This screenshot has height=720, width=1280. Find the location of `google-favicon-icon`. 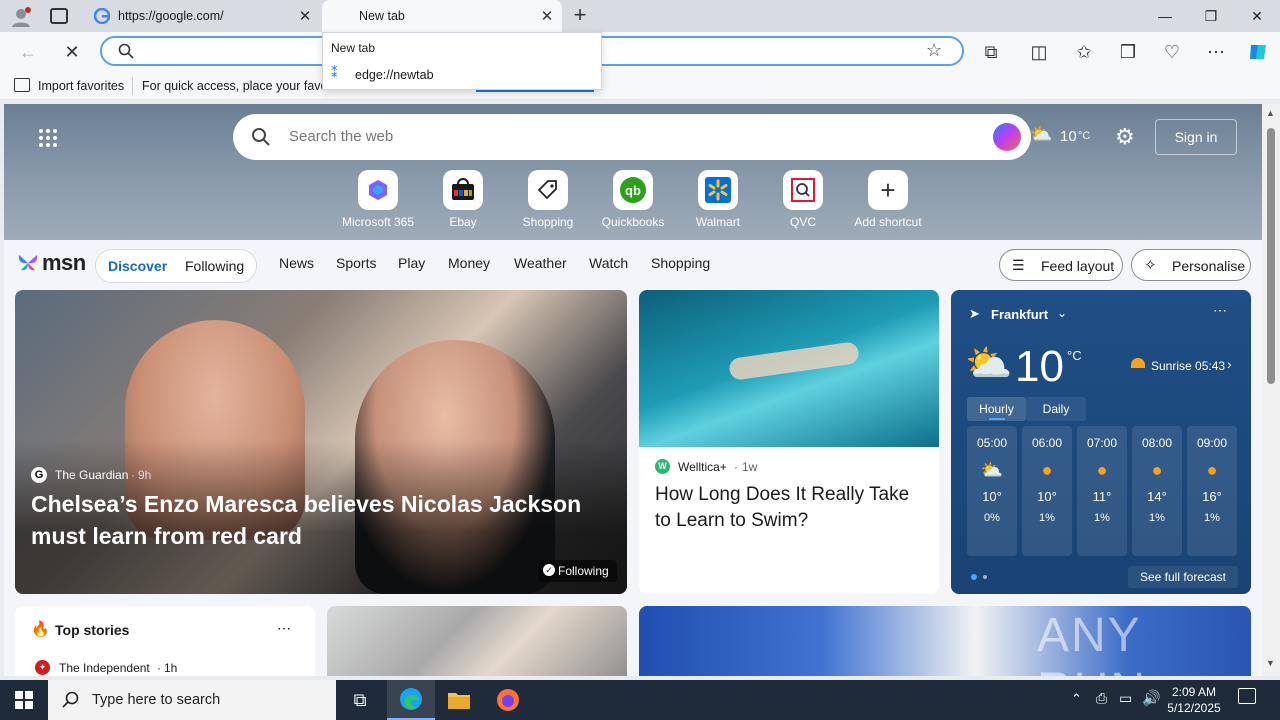

google-favicon-icon is located at coordinates (102, 16).